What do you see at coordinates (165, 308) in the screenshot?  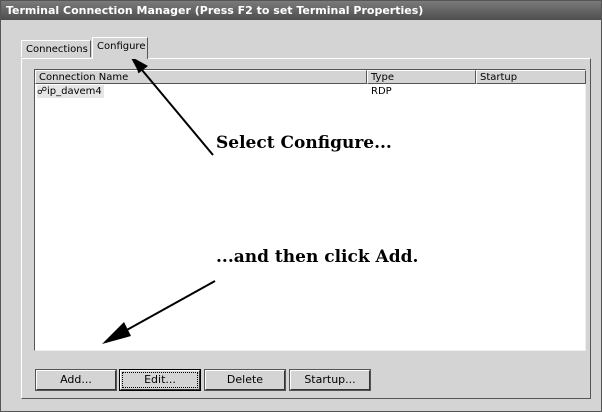 I see `arrow-to-add-button` at bounding box center [165, 308].